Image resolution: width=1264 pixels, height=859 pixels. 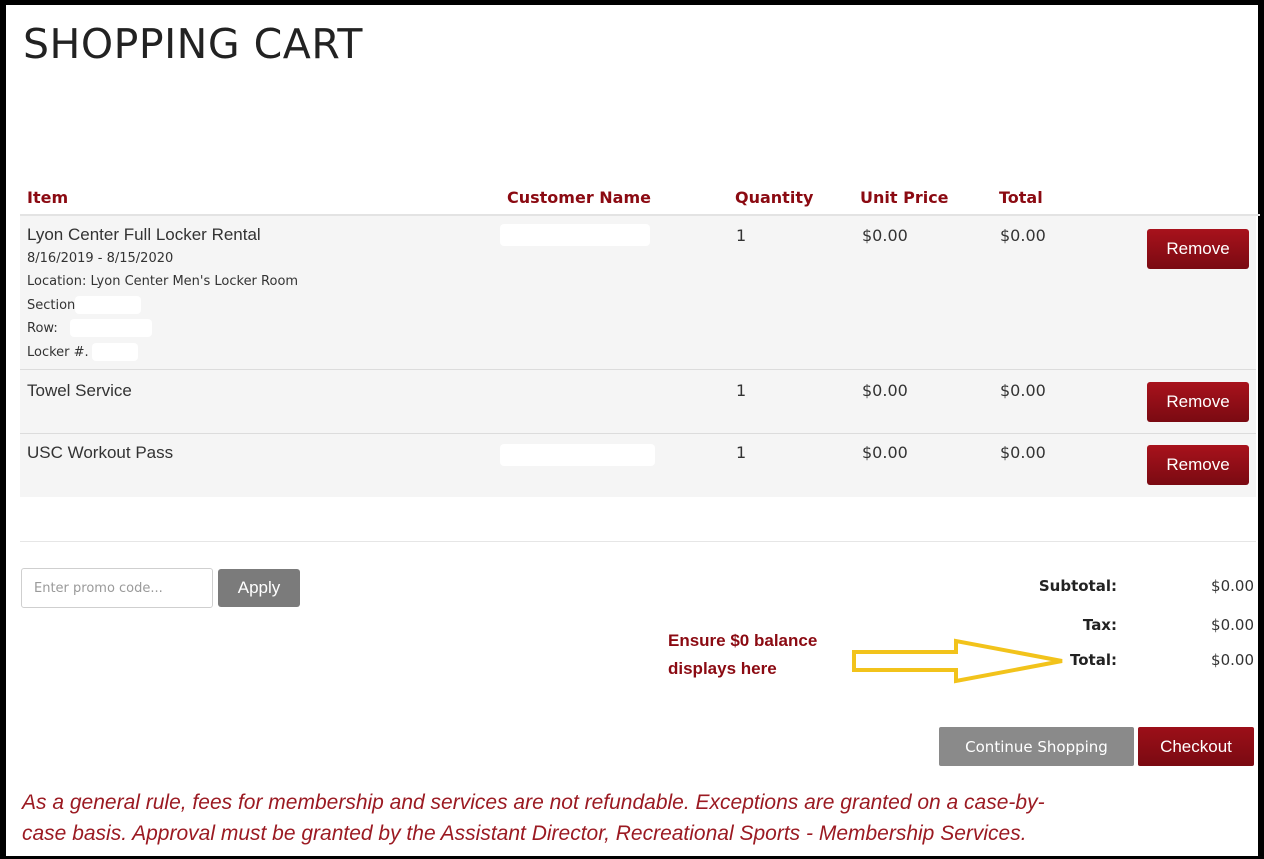 What do you see at coordinates (1099, 625) in the screenshot?
I see `tax-label: Tax:` at bounding box center [1099, 625].